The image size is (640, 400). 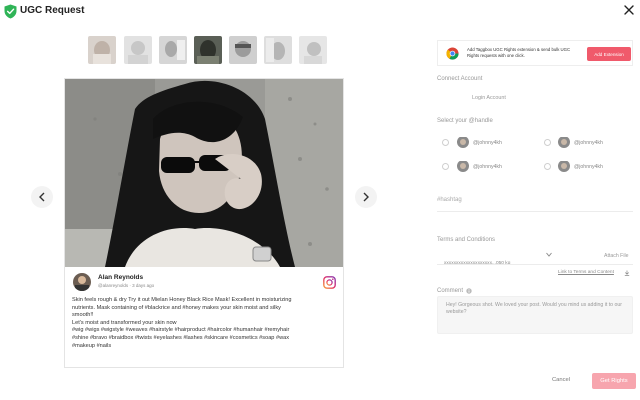 What do you see at coordinates (489, 98) in the screenshot?
I see `login-account-link: Login Account` at bounding box center [489, 98].